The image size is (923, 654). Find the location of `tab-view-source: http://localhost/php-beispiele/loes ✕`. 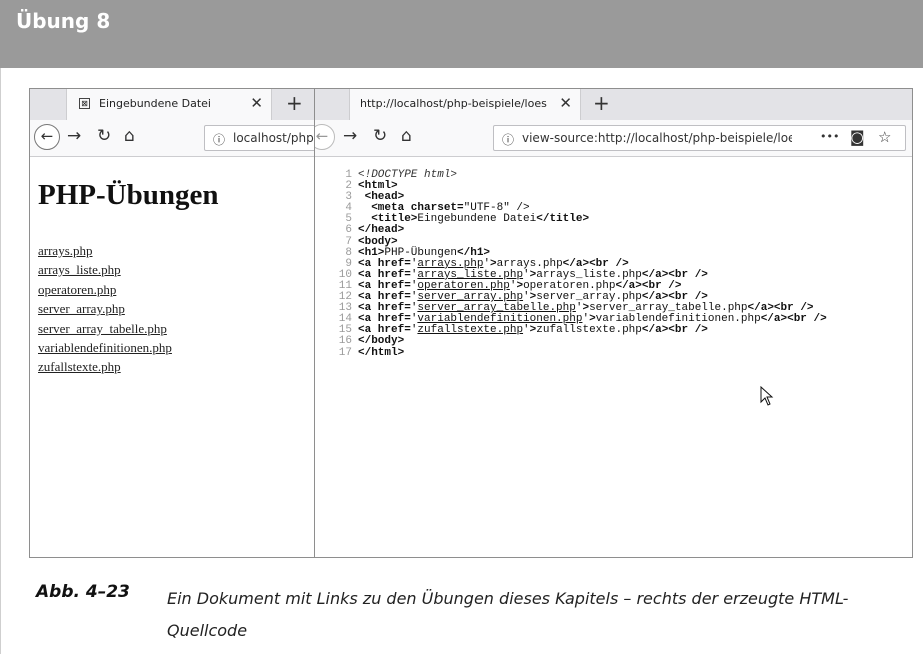

tab-view-source: http://localhost/php-beispiele/loes ✕ is located at coordinates (465, 104).